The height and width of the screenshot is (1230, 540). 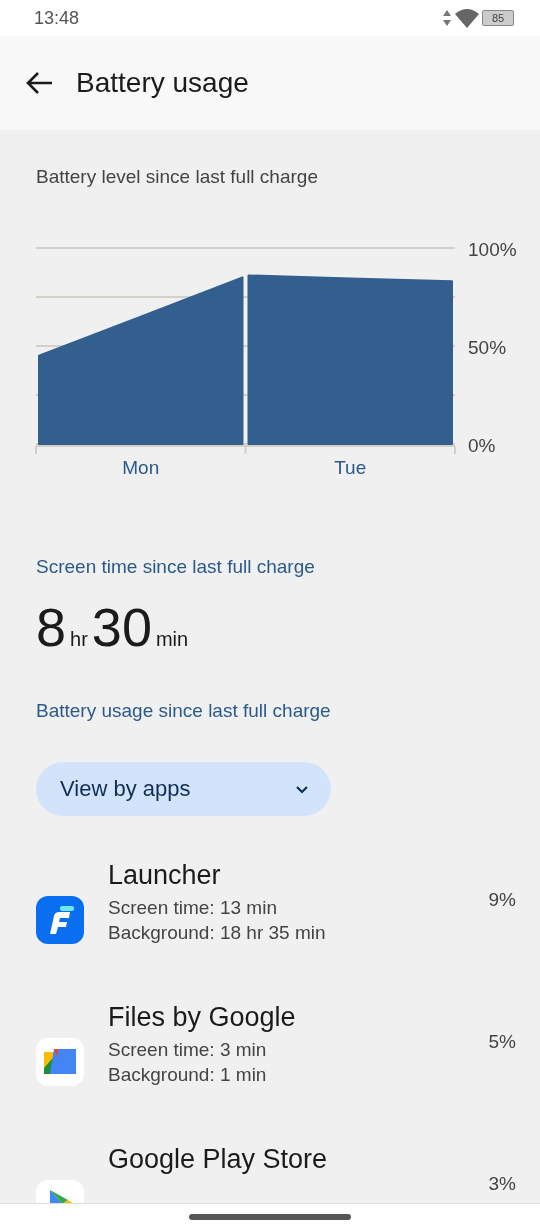 What do you see at coordinates (141, 467) in the screenshot?
I see `axis-label: Mon` at bounding box center [141, 467].